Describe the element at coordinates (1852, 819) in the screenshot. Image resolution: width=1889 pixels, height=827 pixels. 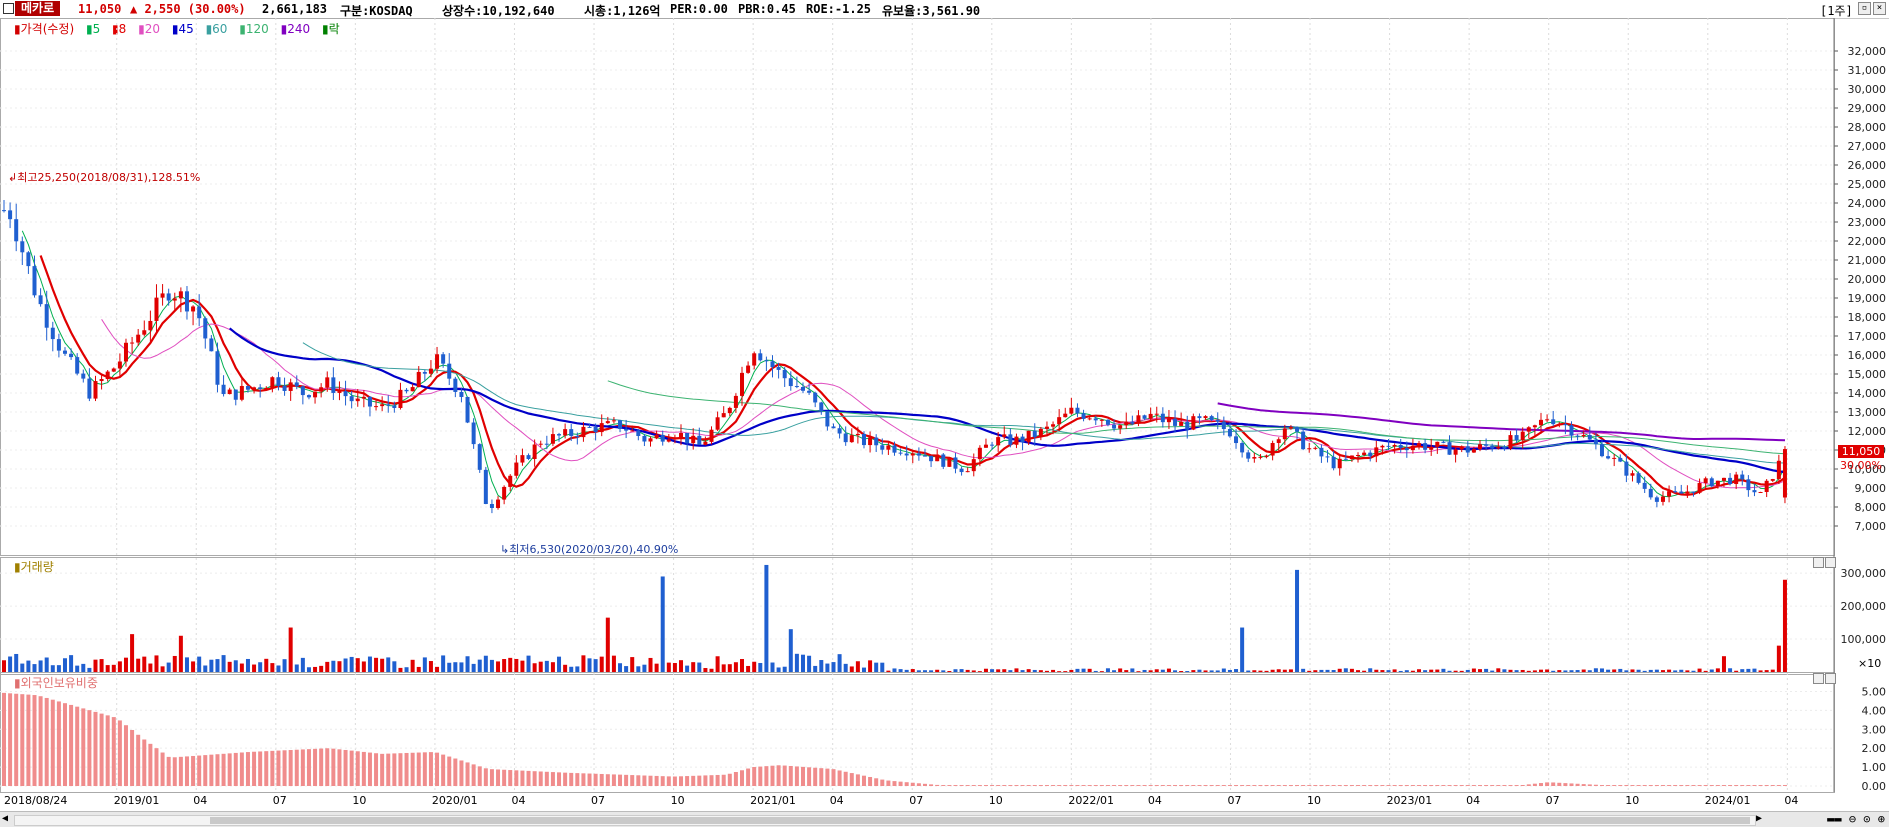
I see `zoom-out-icon: ⊖` at that location.